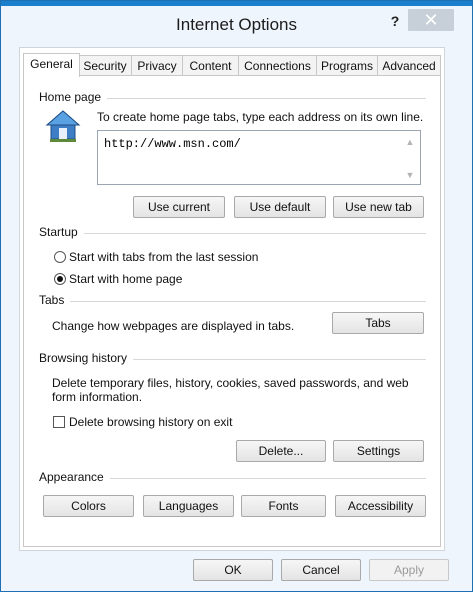 This screenshot has height=592, width=473. I want to click on home-page-address-value: http://www.msn.com/, so click(172, 144).